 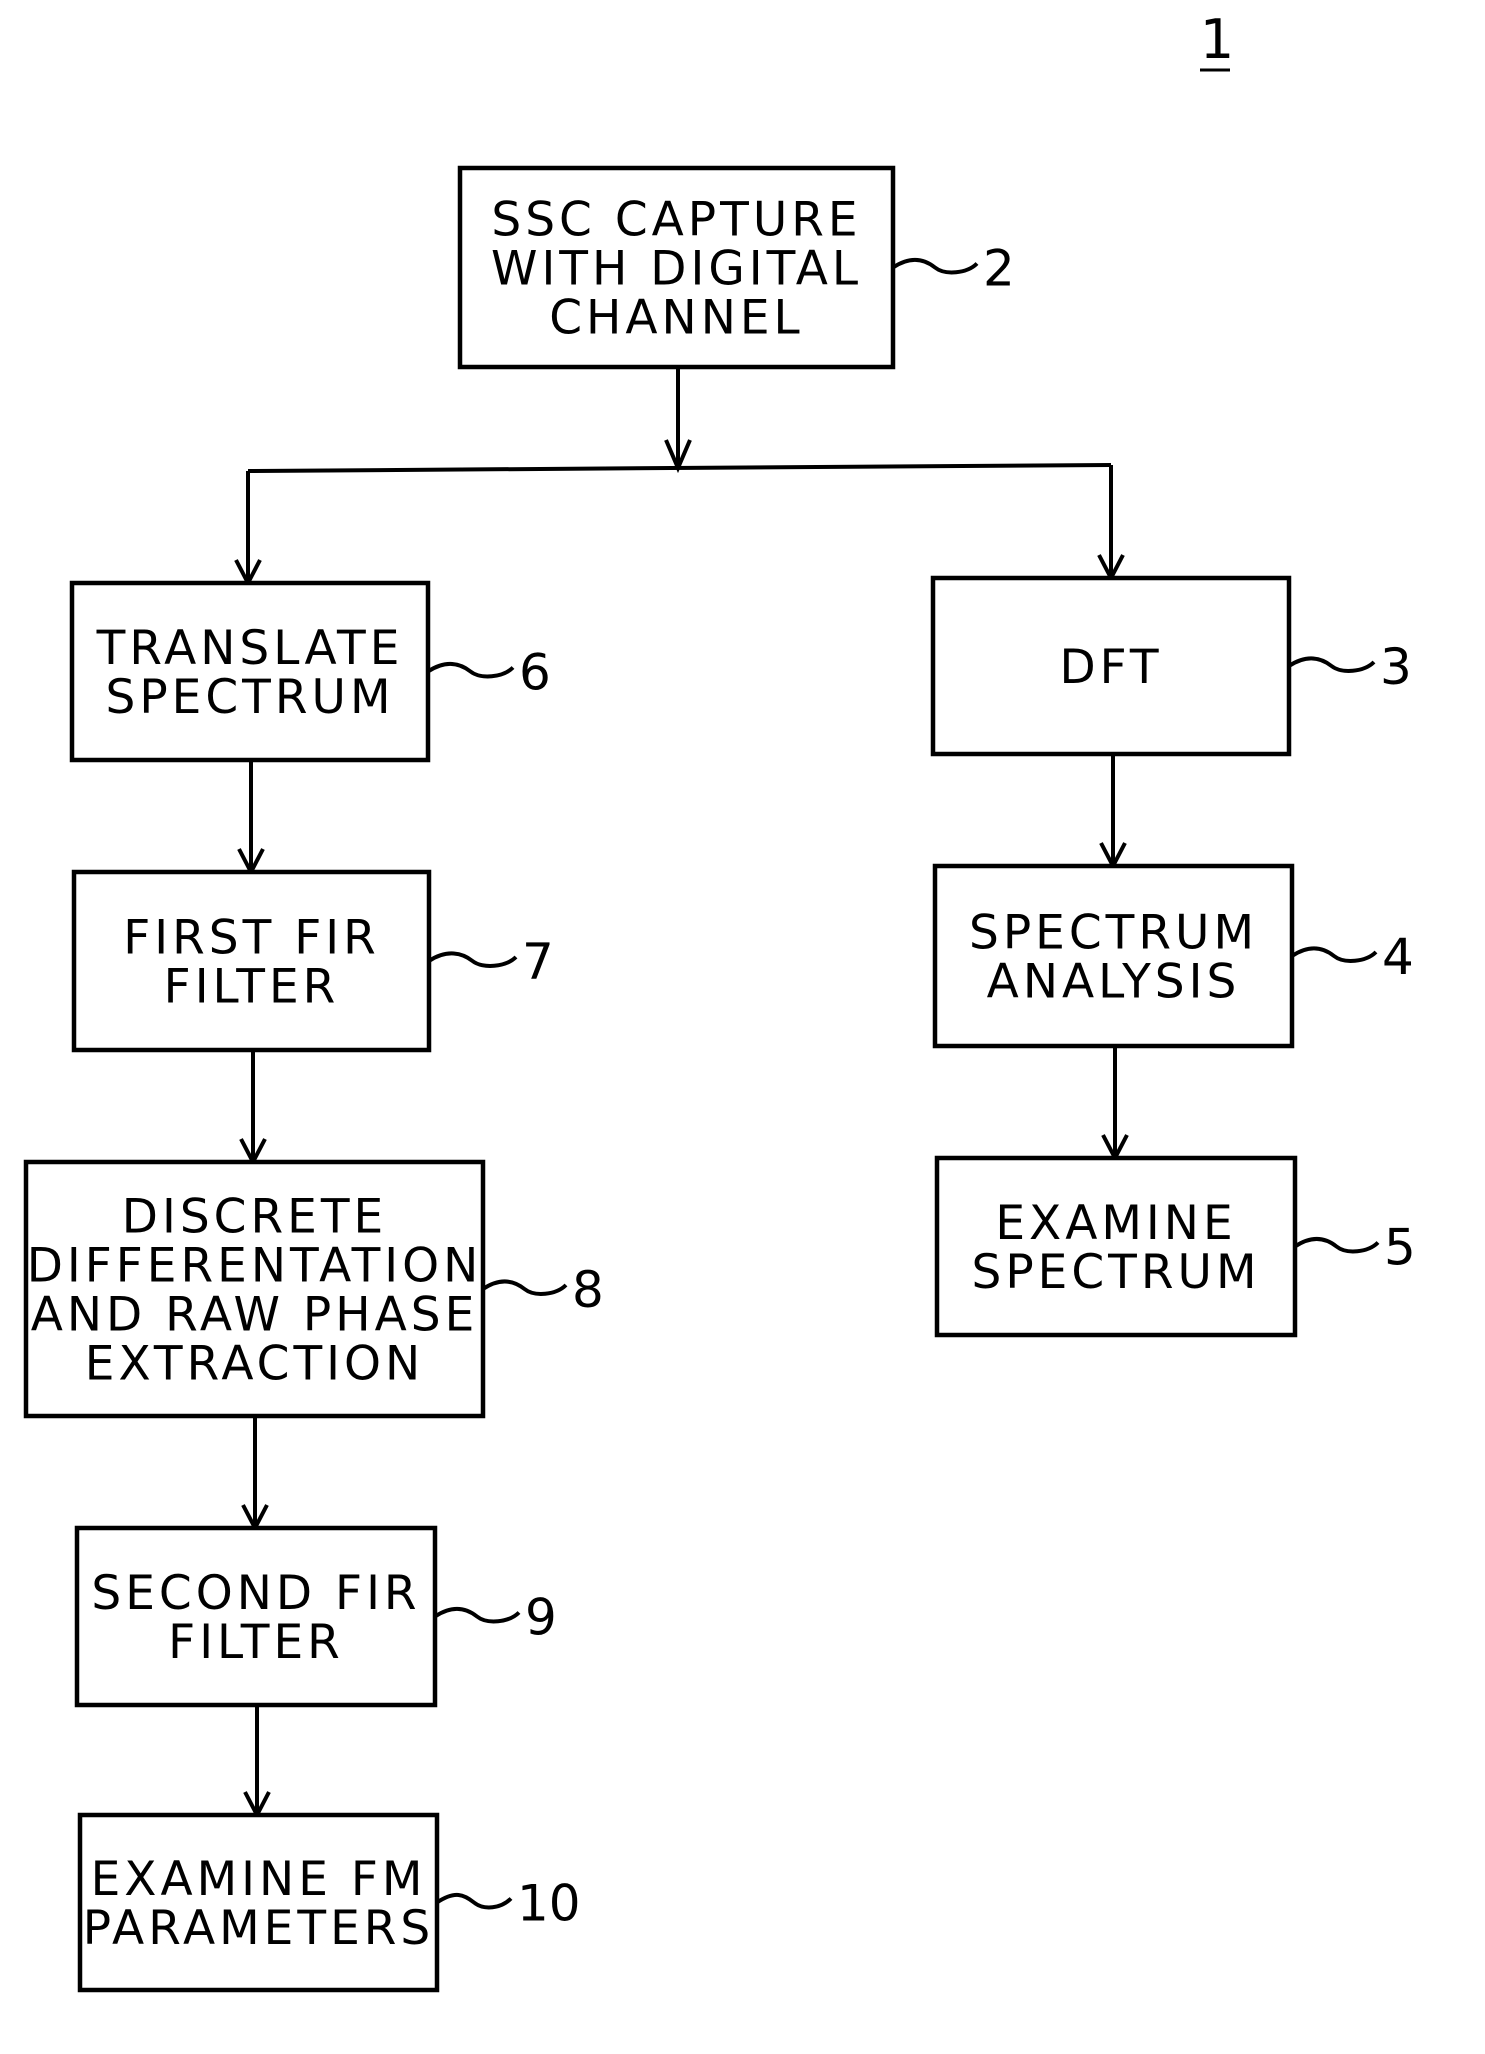 I want to click on block-label-line: EXAMINE FM, so click(x=259, y=1879).